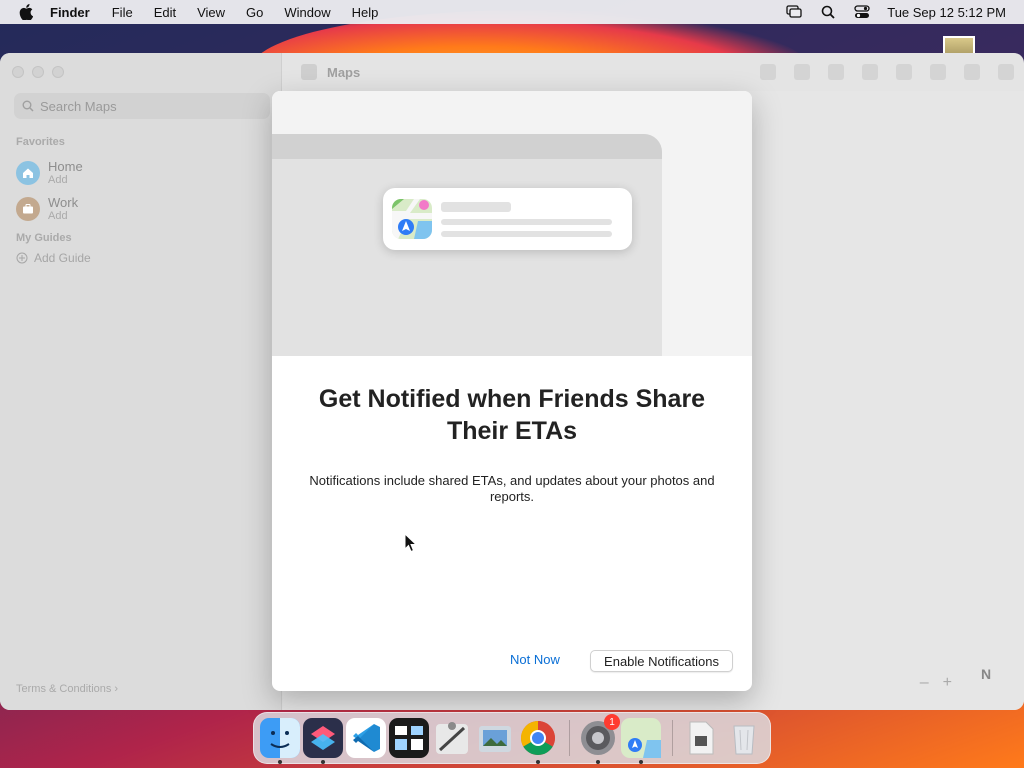 This screenshot has height=768, width=1024. What do you see at coordinates (862, 12) in the screenshot?
I see `control-center-icon` at bounding box center [862, 12].